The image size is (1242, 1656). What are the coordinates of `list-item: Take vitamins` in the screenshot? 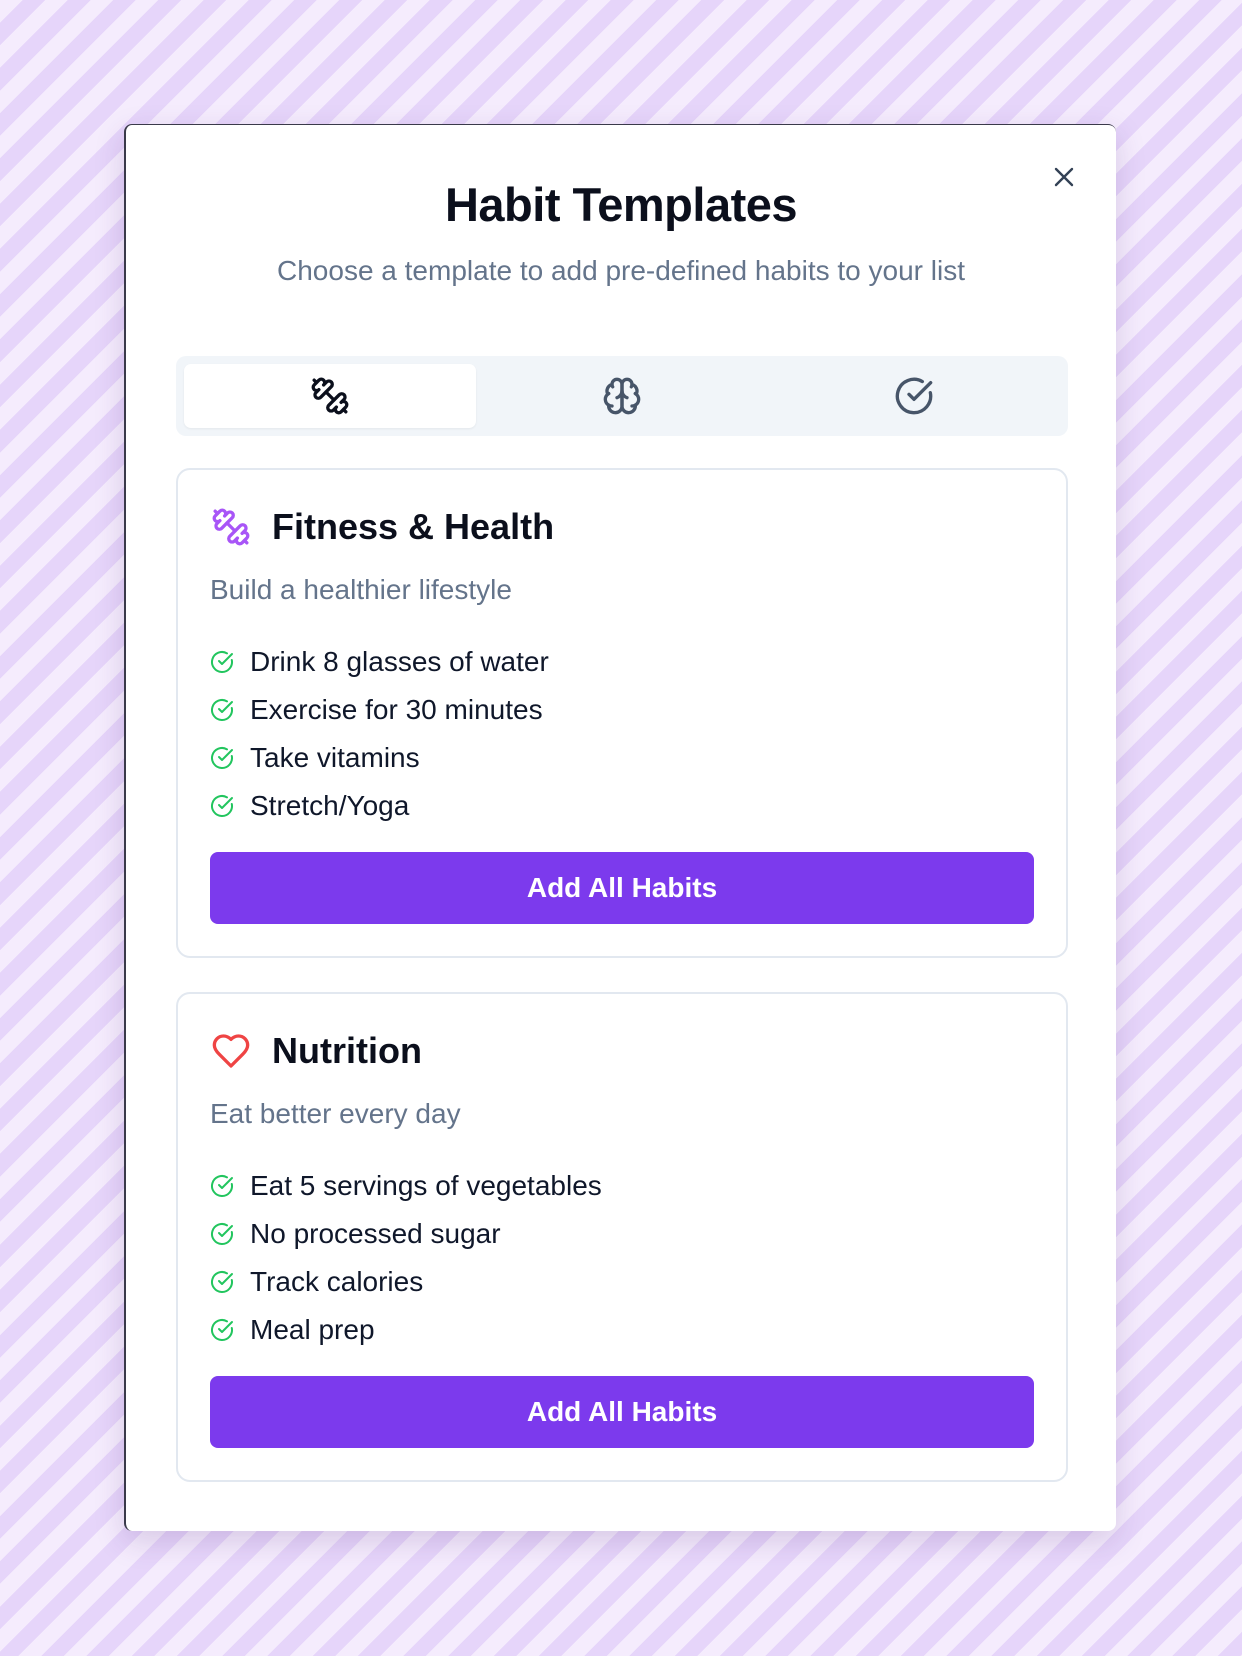 It's located at (379, 758).